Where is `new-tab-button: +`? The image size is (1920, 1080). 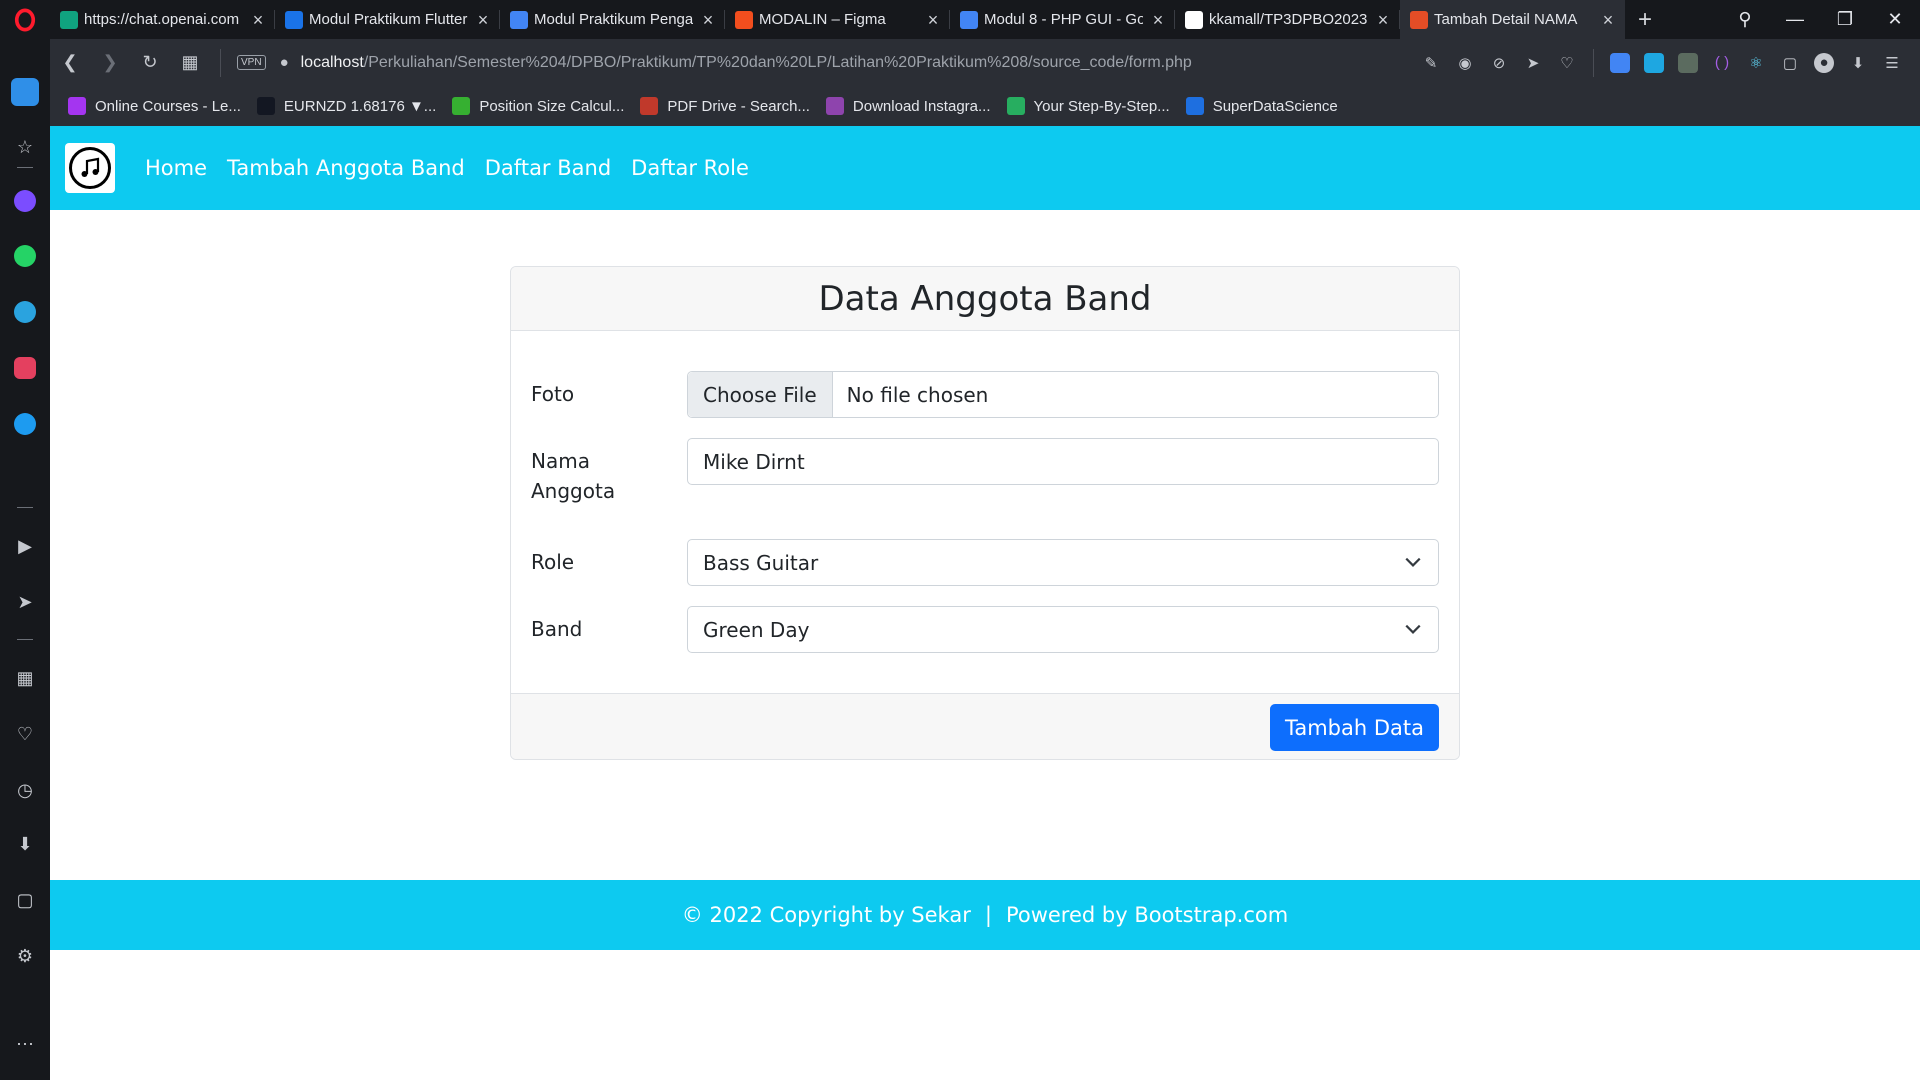
new-tab-button: + is located at coordinates (1645, 19).